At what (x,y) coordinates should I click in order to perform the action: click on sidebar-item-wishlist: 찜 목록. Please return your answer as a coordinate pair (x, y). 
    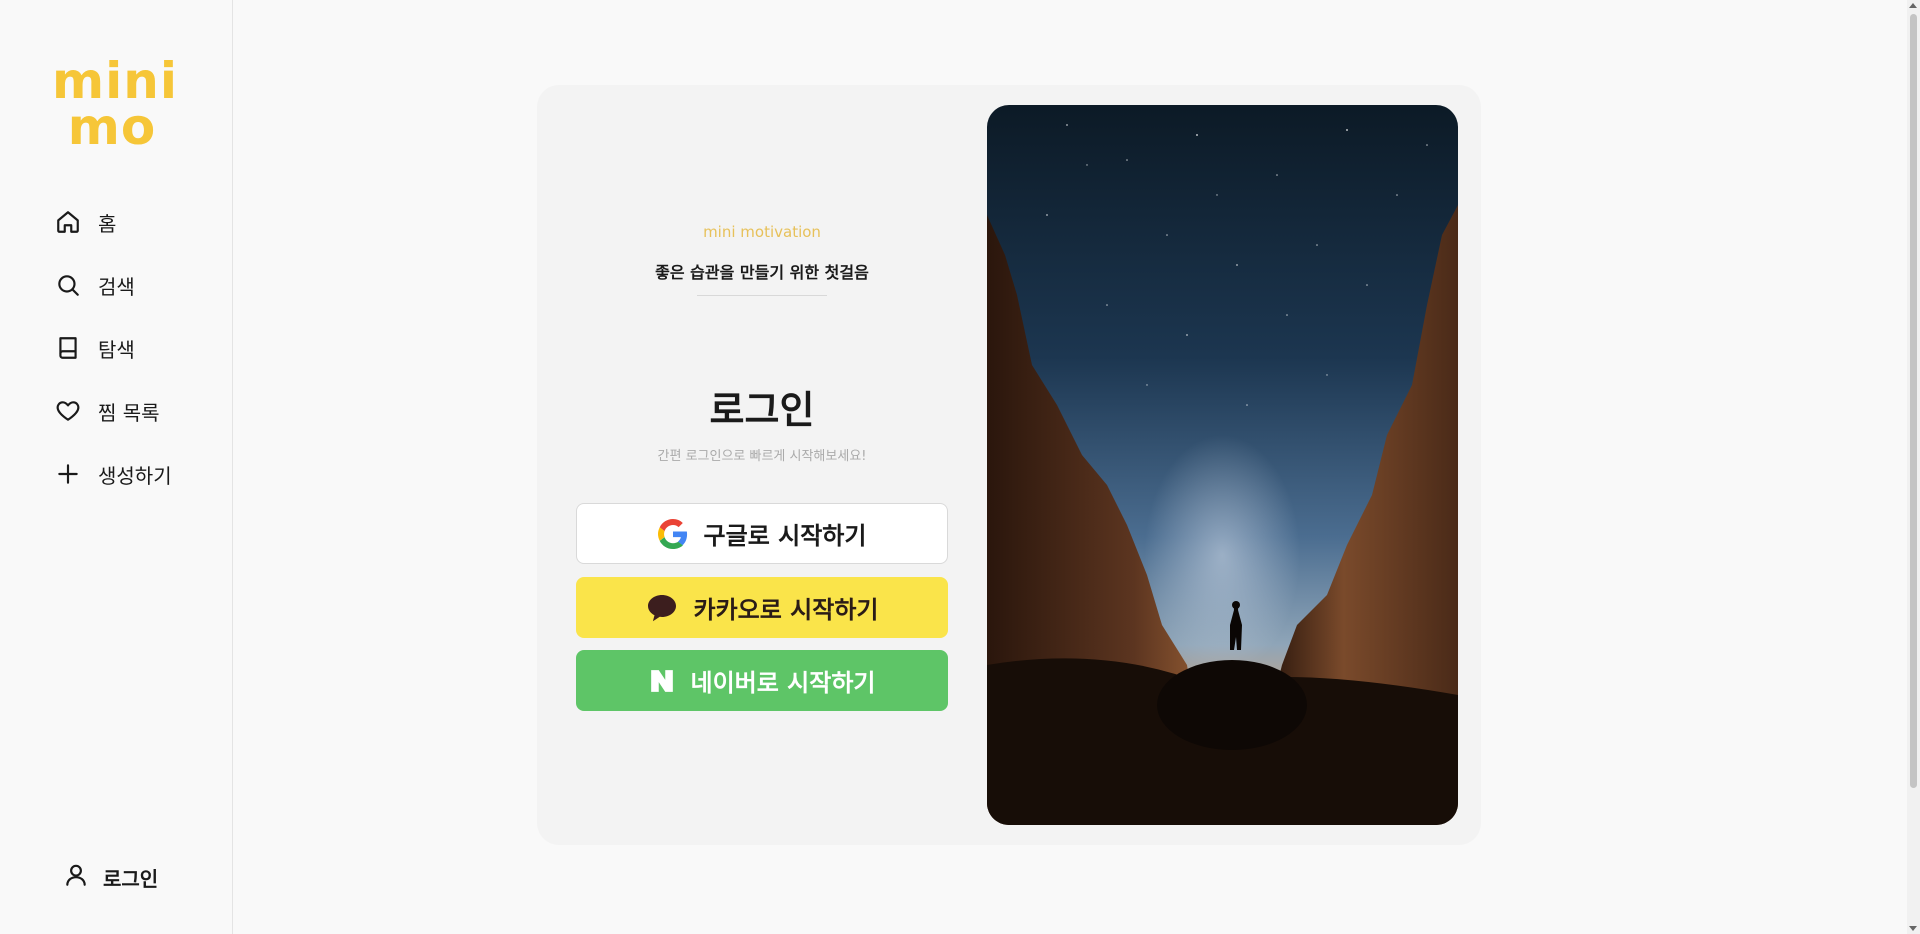
    Looking at the image, I should click on (112, 411).